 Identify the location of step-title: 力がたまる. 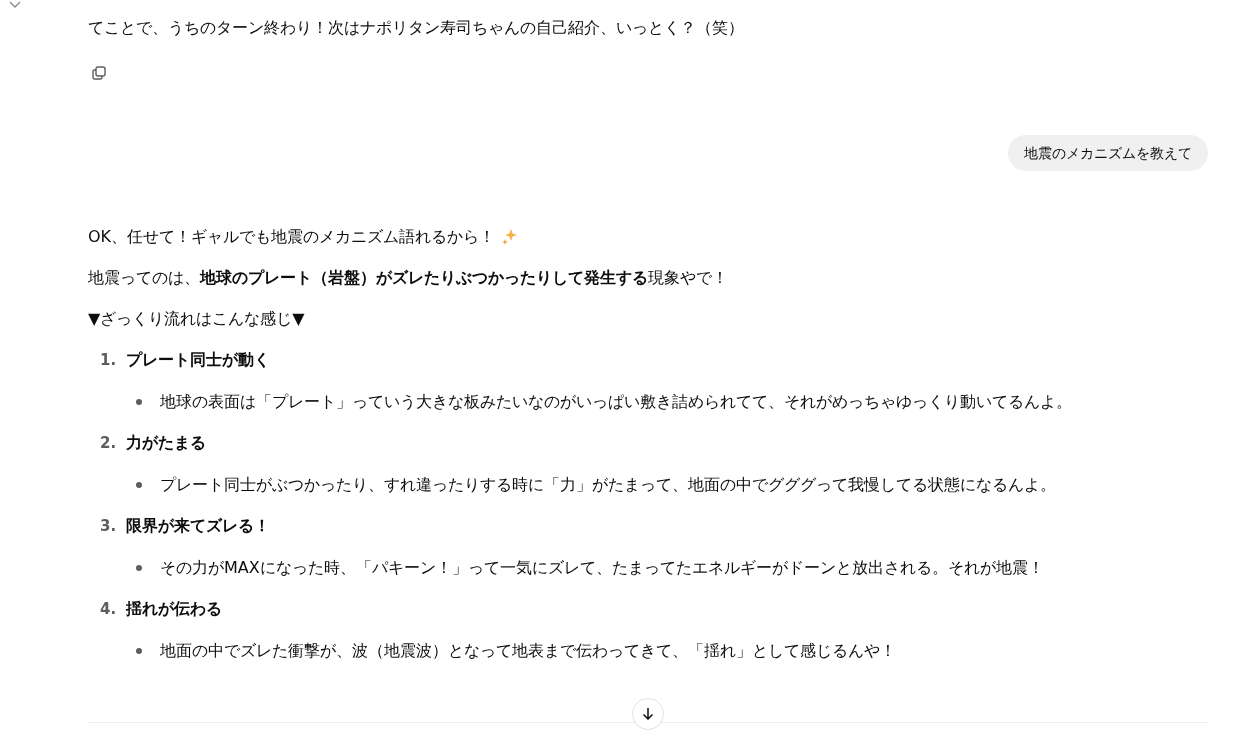
(166, 443).